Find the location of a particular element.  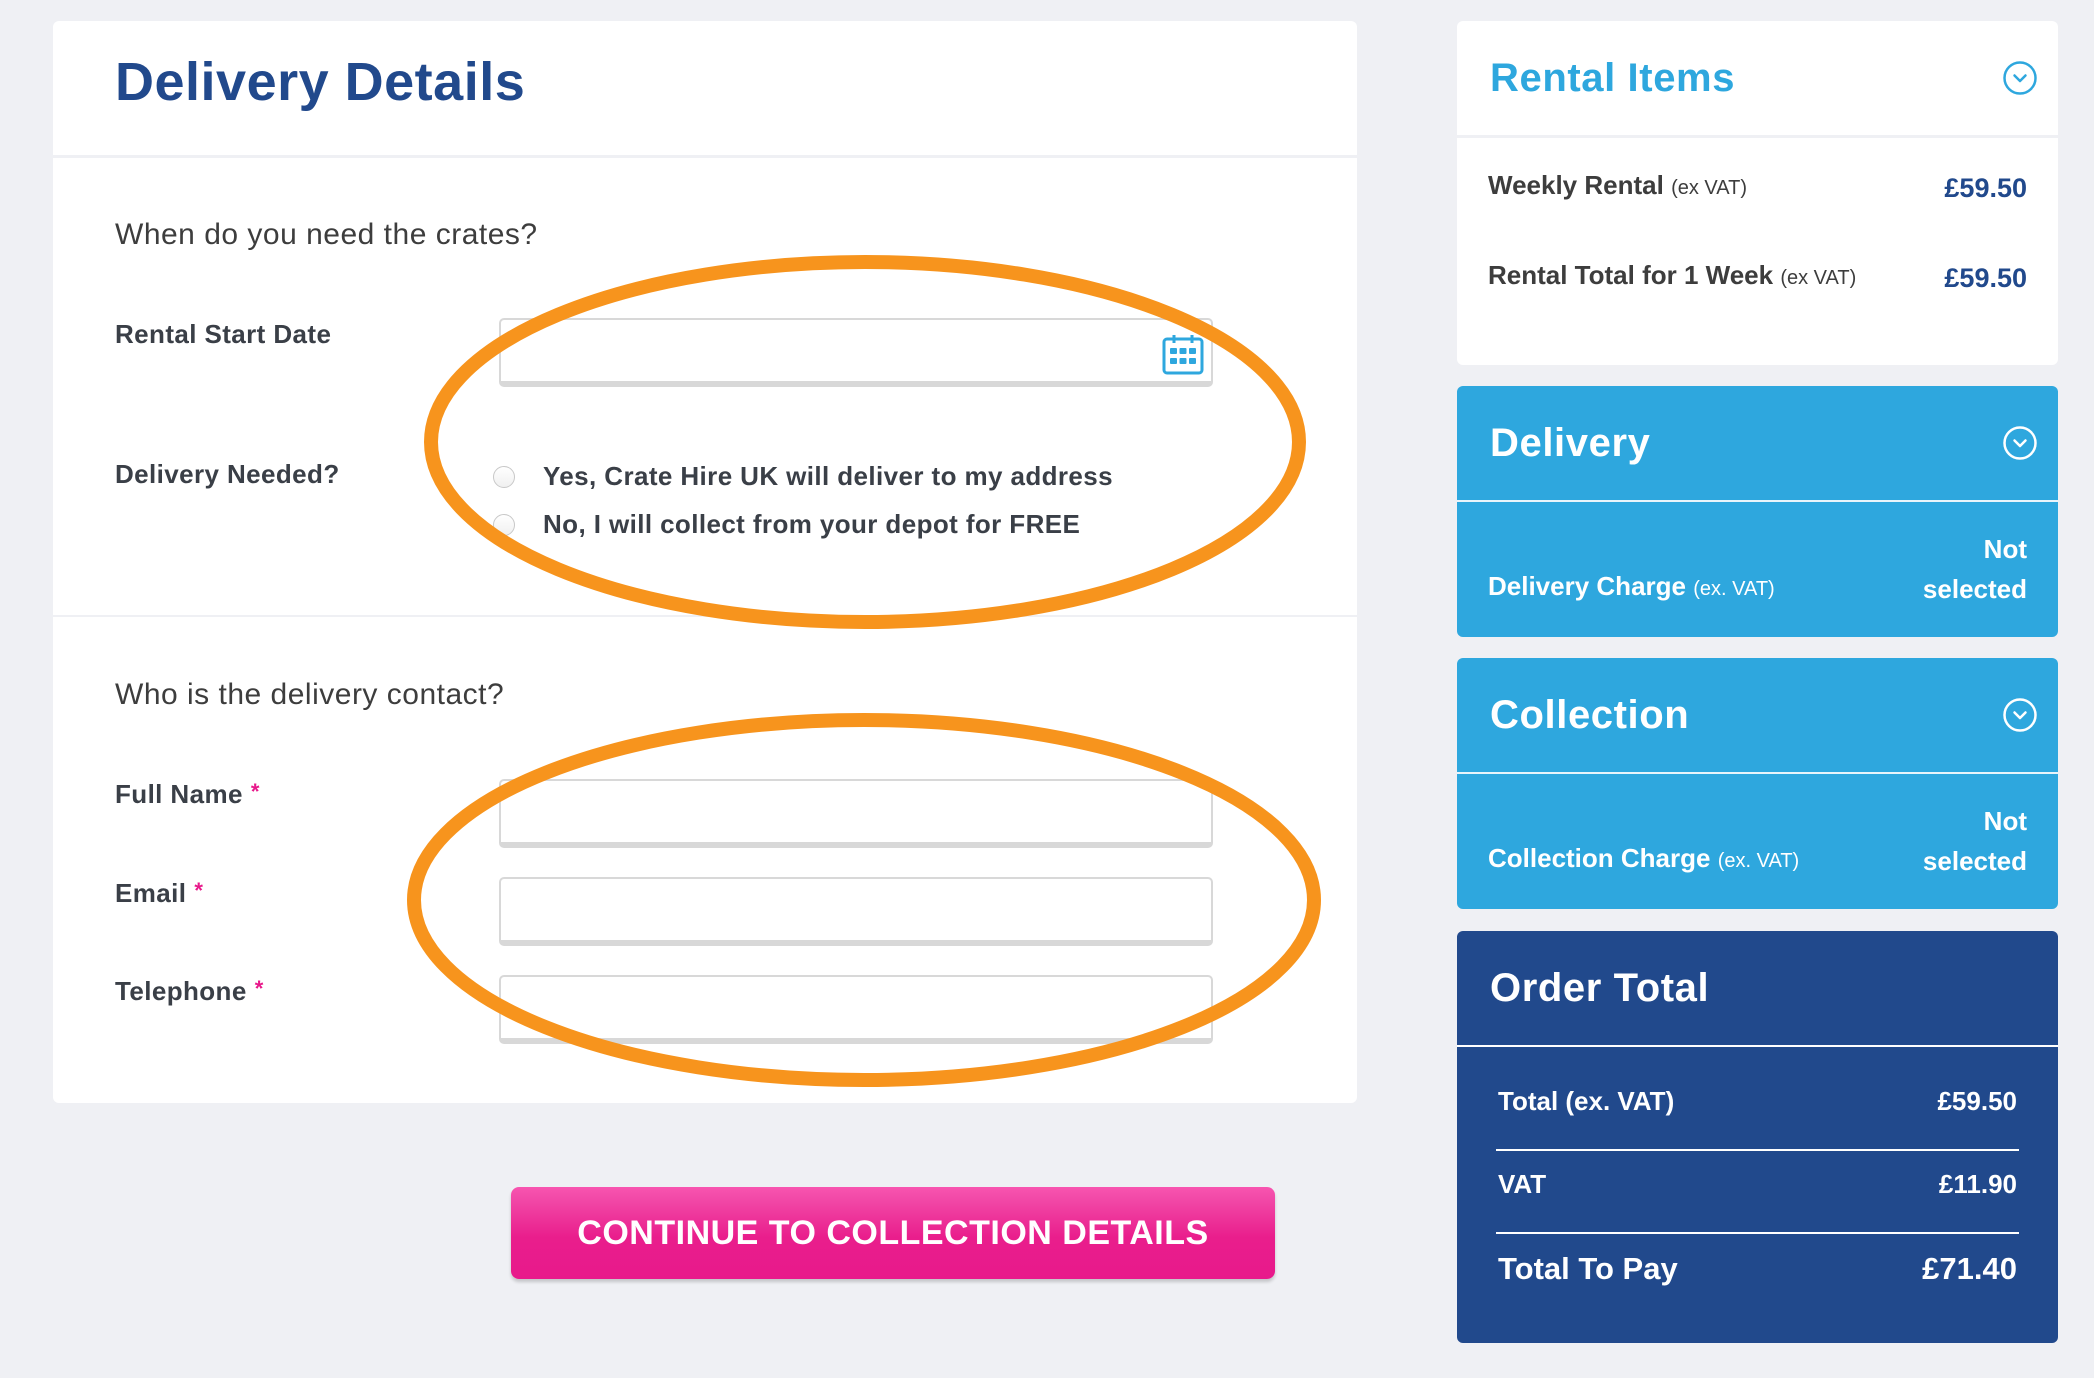

delivery-title: Delivery is located at coordinates (1570, 442).